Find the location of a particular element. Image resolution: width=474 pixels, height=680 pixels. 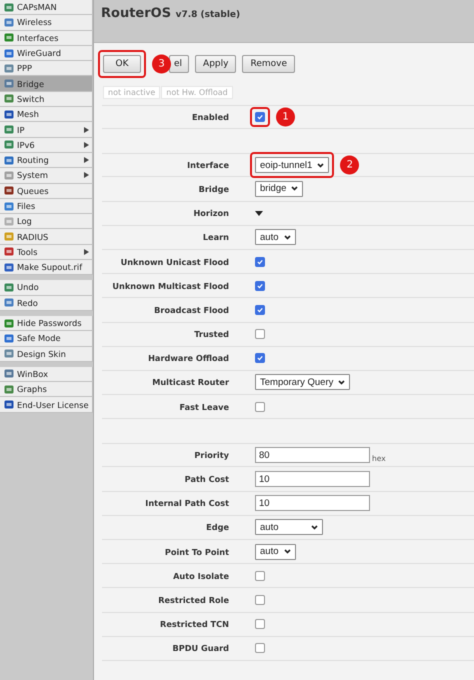

field-label: Trusted is located at coordinates (211, 334).